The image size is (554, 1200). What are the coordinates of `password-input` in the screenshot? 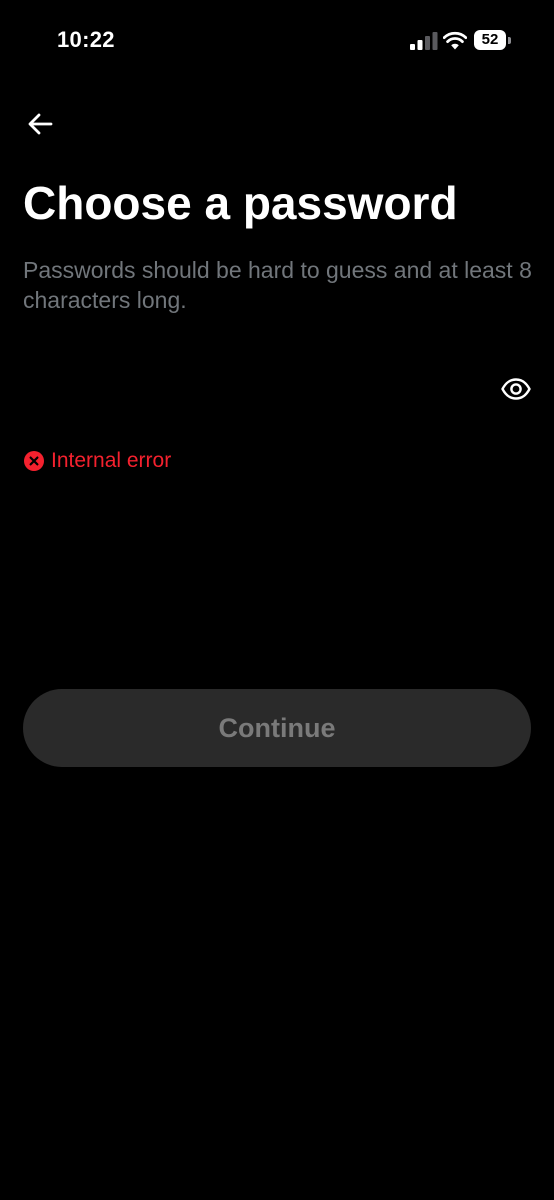 It's located at (255, 389).